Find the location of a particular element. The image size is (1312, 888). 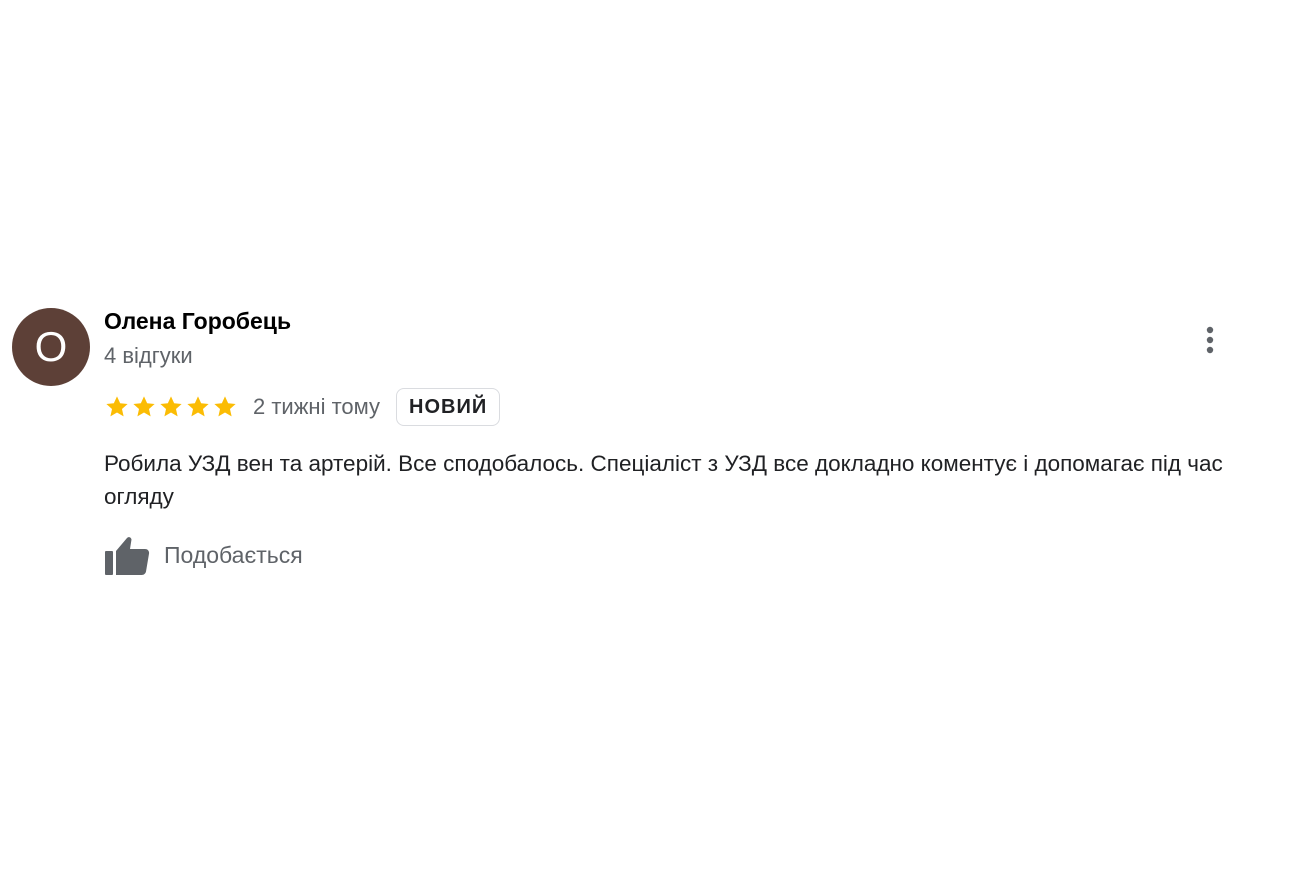

author-name: Олена Горобець is located at coordinates (197, 321).